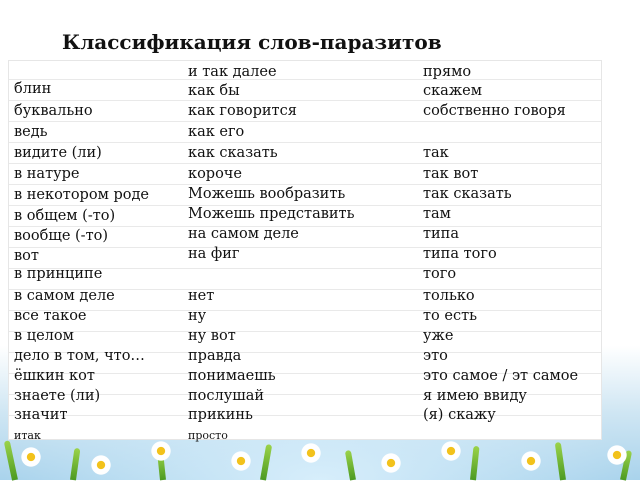 The height and width of the screenshot is (481, 640). Describe the element at coordinates (58, 153) in the screenshot. I see `word-item: видите (ли)` at that location.